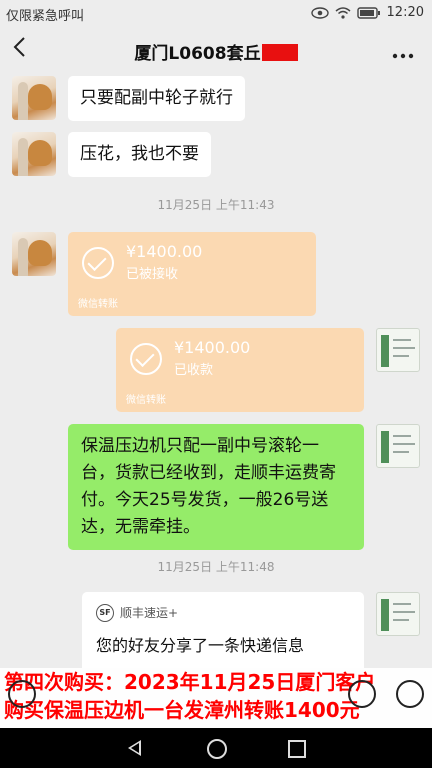 This screenshot has width=432, height=768. Describe the element at coordinates (200, 645) in the screenshot. I see `express-message: 您的好友分享了一条快递信息` at that location.